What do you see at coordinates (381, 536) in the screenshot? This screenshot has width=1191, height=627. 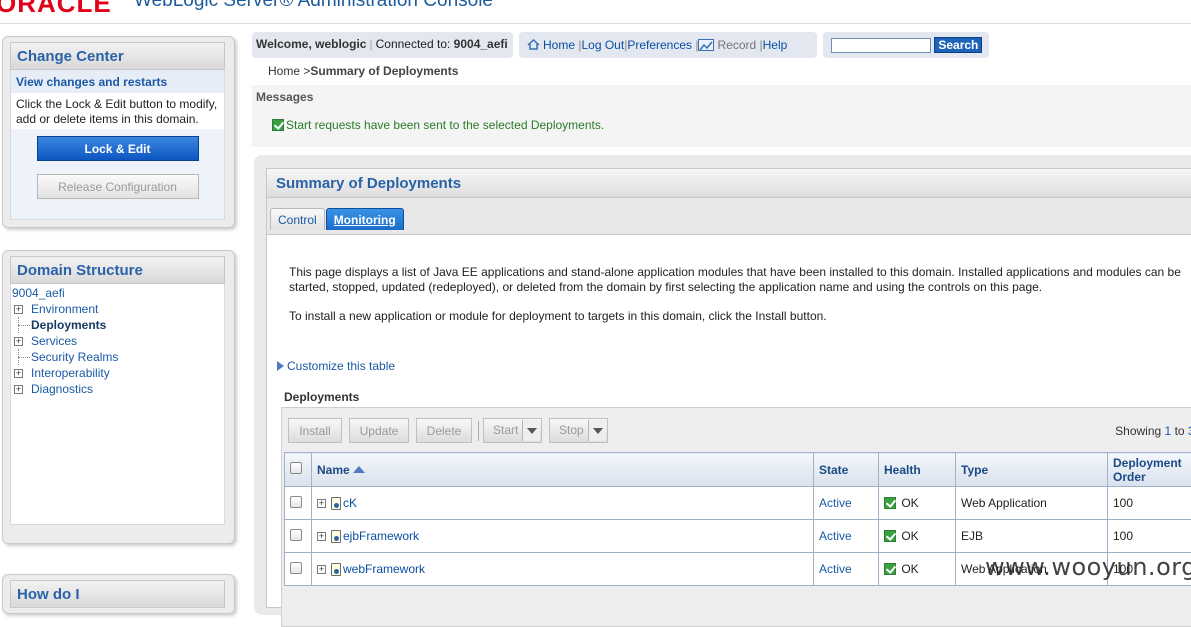 I see `deployment-name-link: ejbFramework` at bounding box center [381, 536].